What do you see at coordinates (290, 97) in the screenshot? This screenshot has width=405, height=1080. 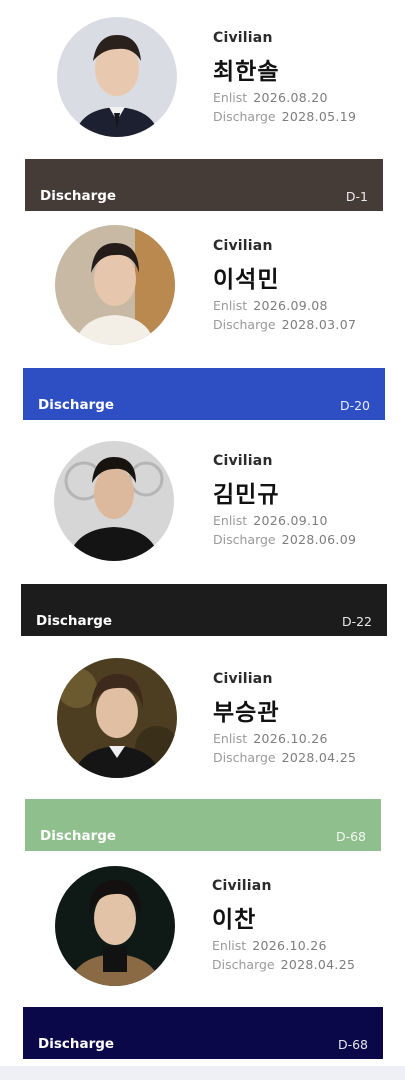 I see `enlist-date: 2026.08.20` at bounding box center [290, 97].